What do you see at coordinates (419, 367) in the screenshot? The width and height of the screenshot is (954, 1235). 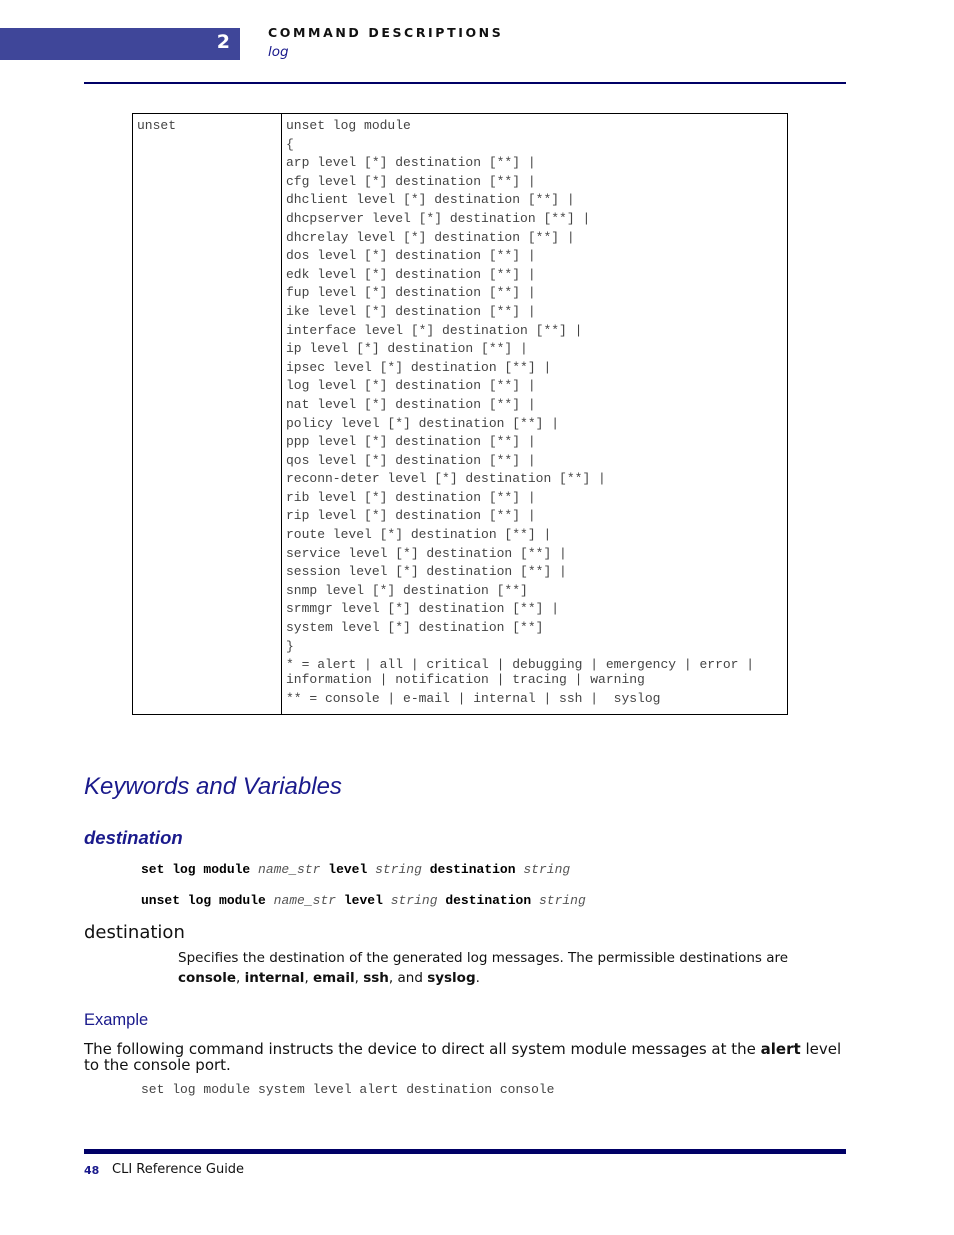 I see `syntax-line: ipsec level [*] destination [**] |` at bounding box center [419, 367].